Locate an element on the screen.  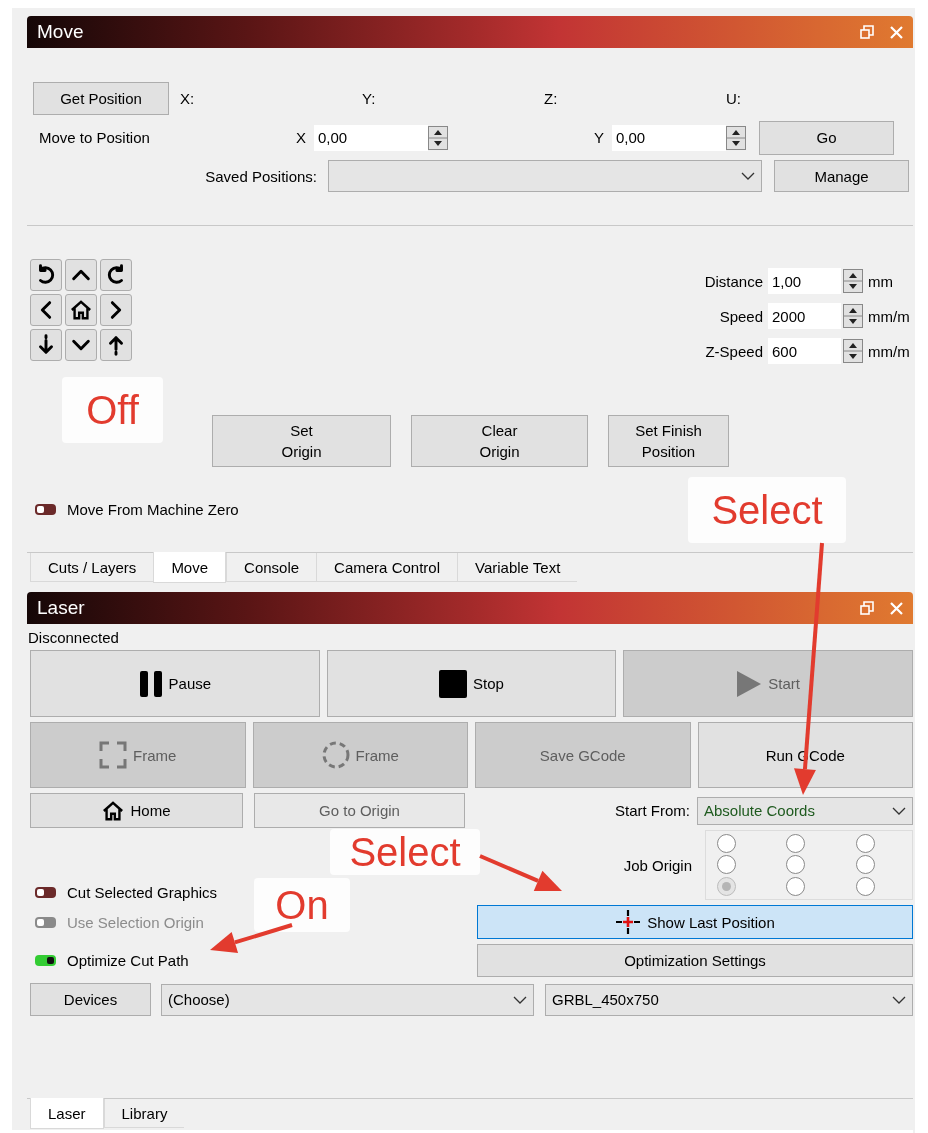
manage-button: Manage is located at coordinates (841, 176).